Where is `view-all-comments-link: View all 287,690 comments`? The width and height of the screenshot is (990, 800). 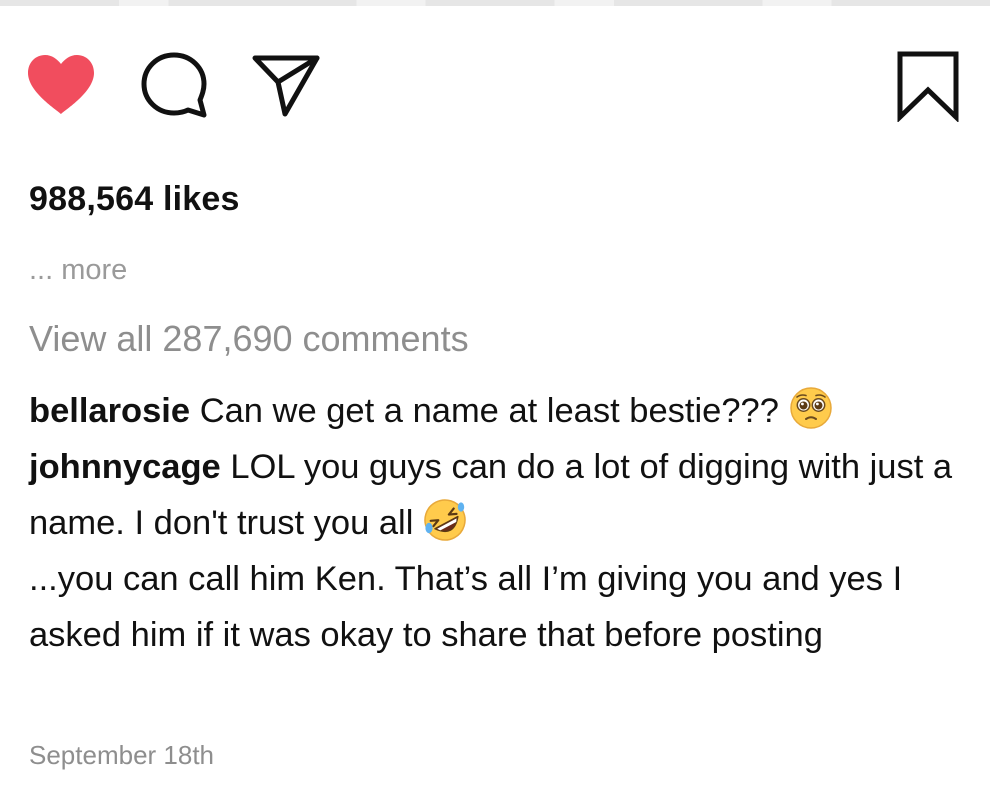 view-all-comments-link: View all 287,690 comments is located at coordinates (249, 339).